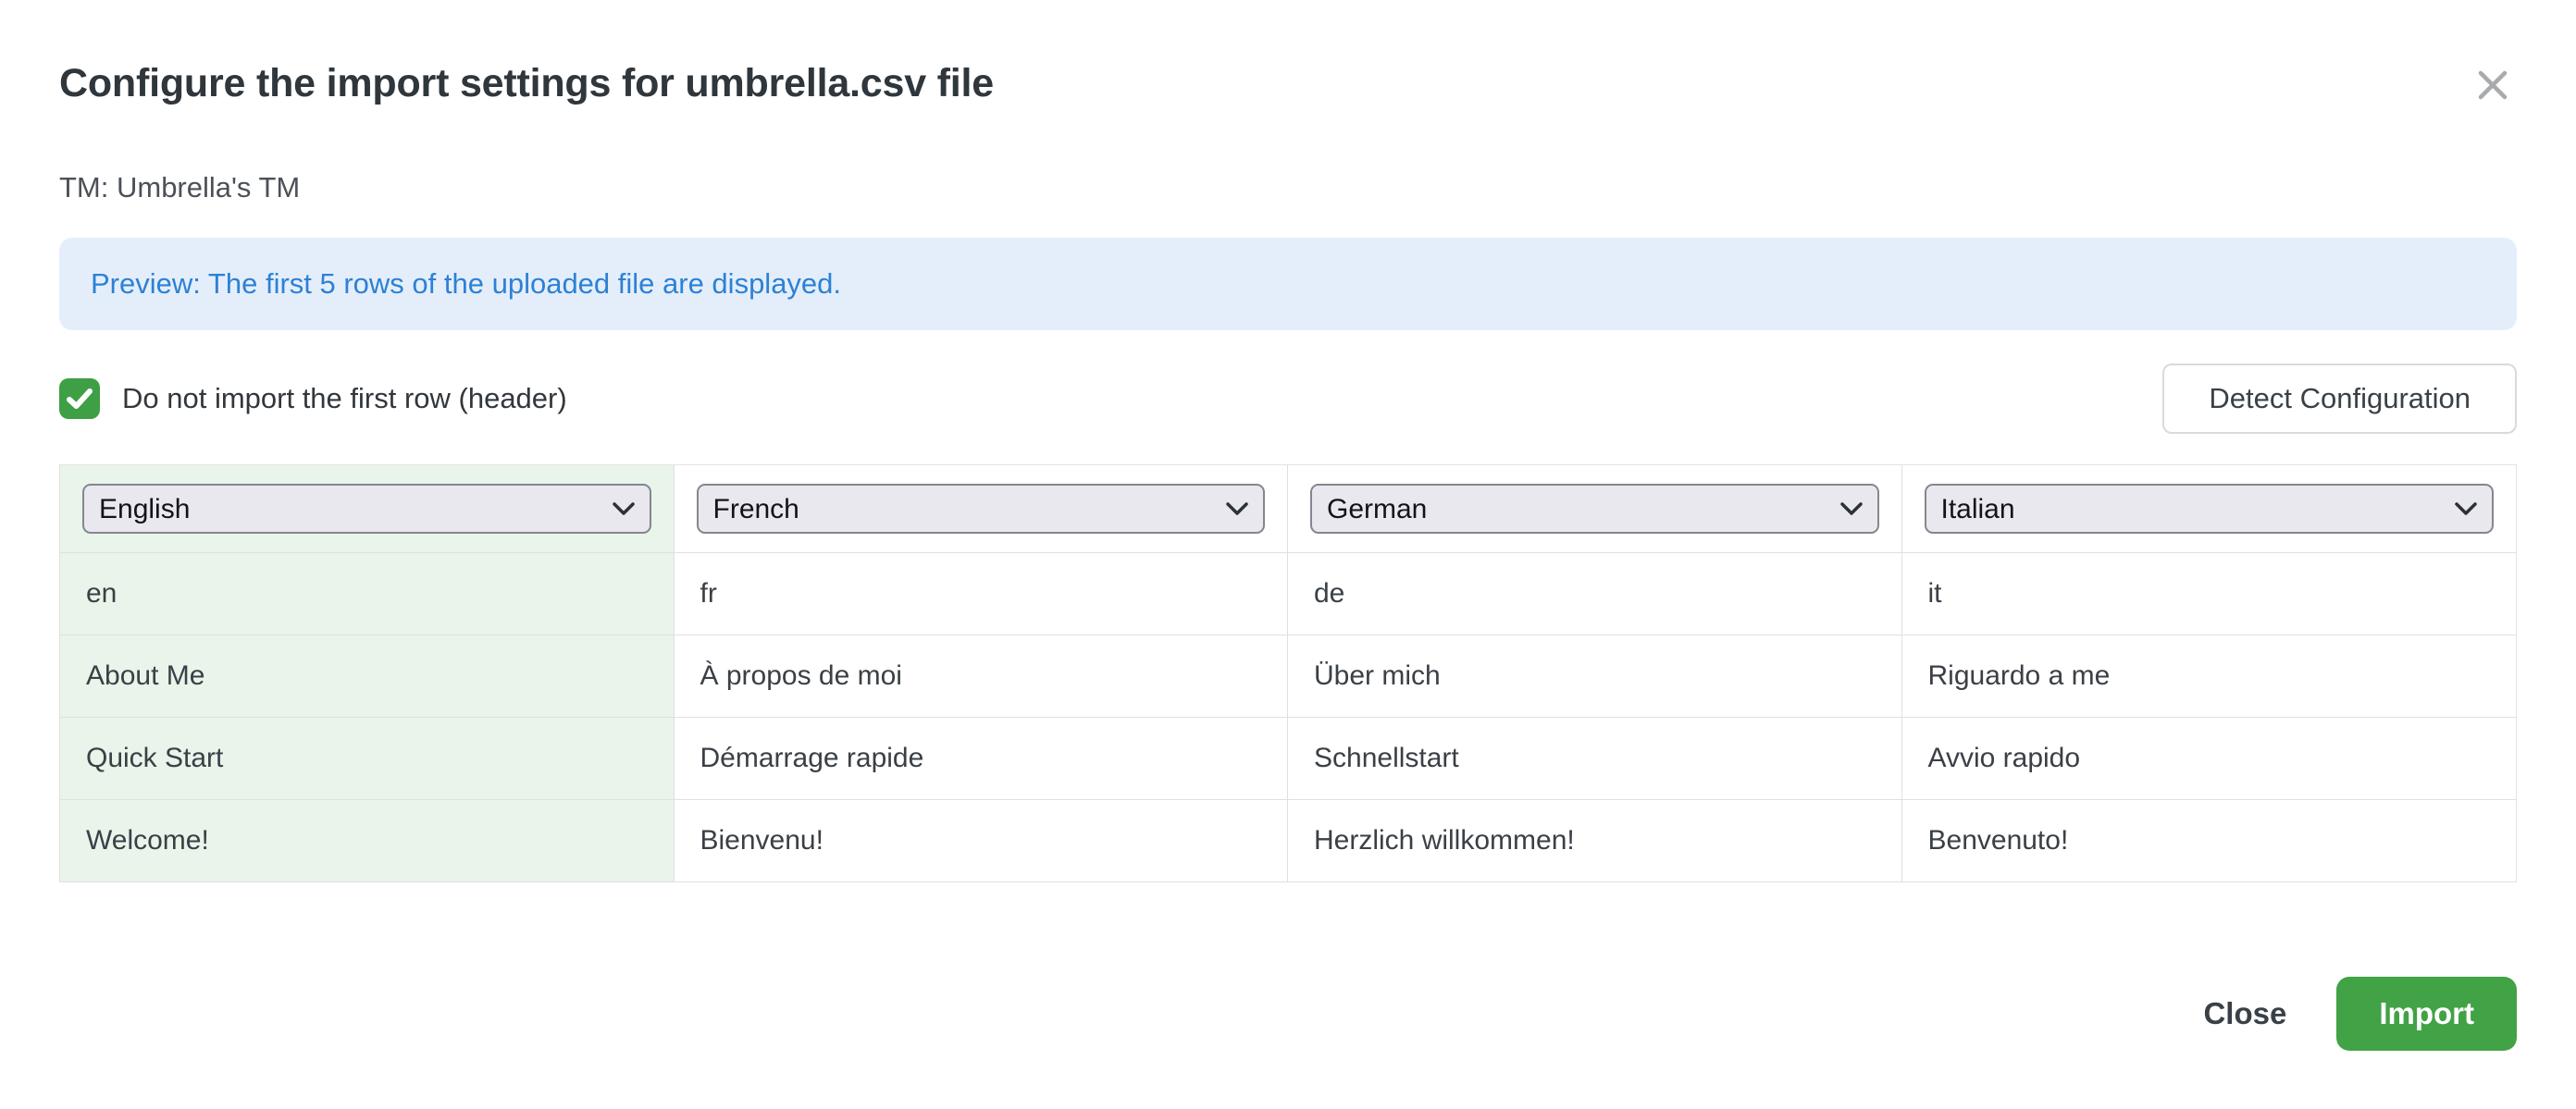 The width and height of the screenshot is (2576, 1109). I want to click on table-row: en fr de it, so click(1288, 594).